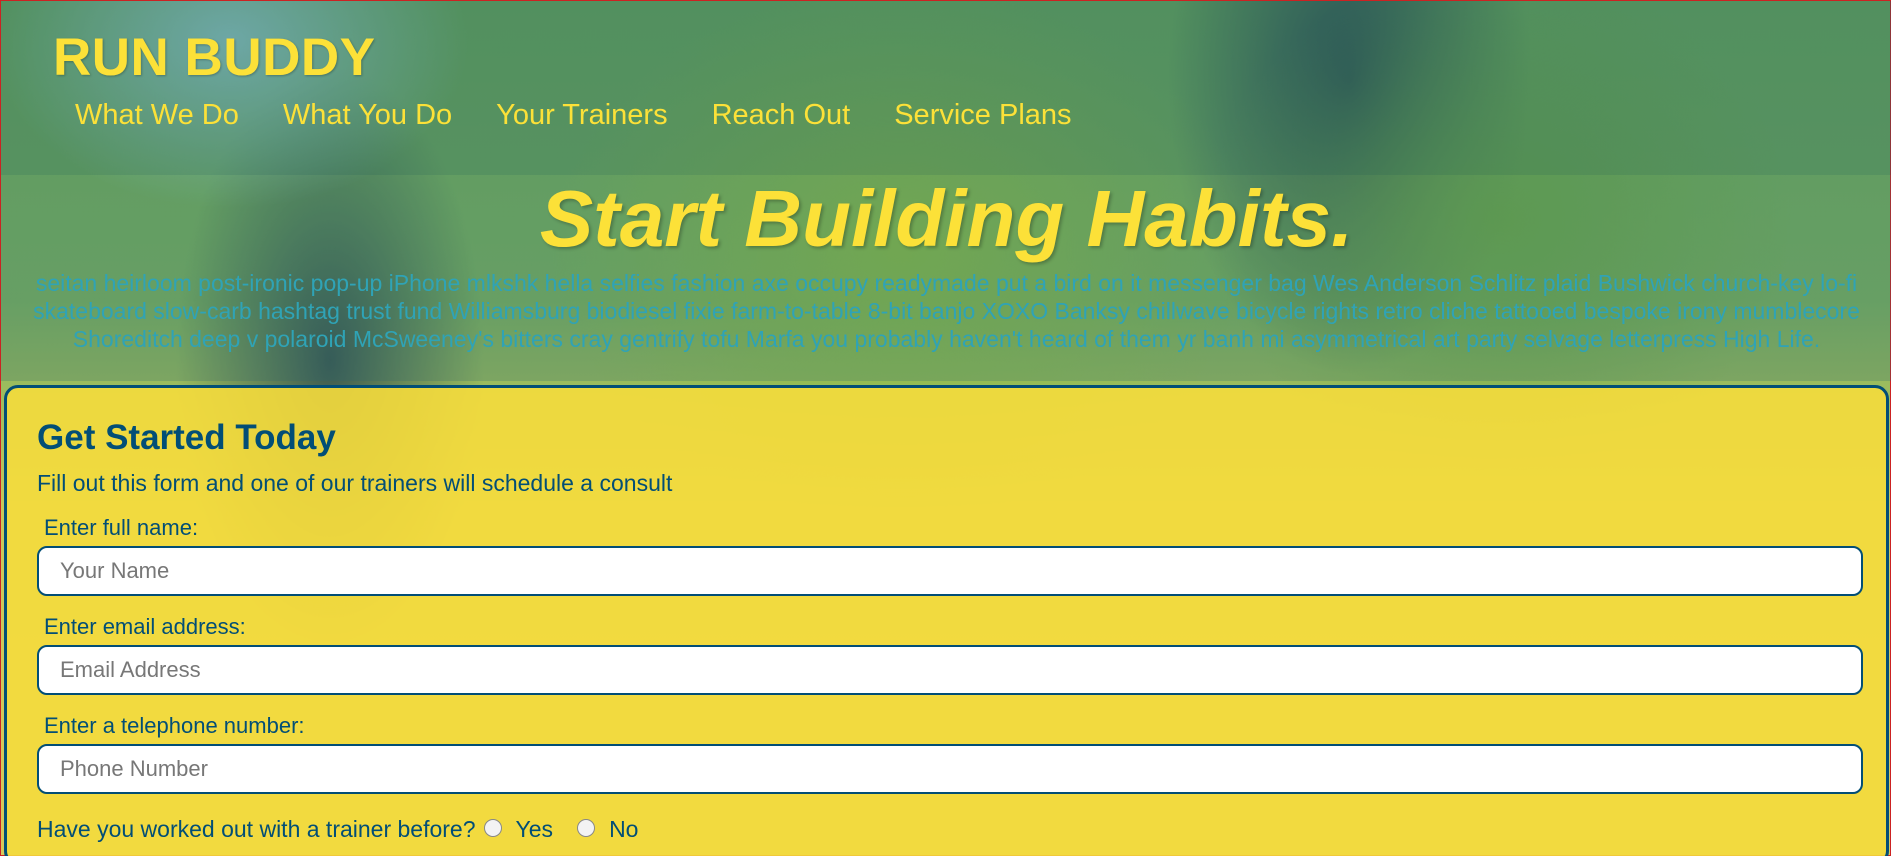  I want to click on nav-link-what-you-do: What You Do, so click(367, 115).